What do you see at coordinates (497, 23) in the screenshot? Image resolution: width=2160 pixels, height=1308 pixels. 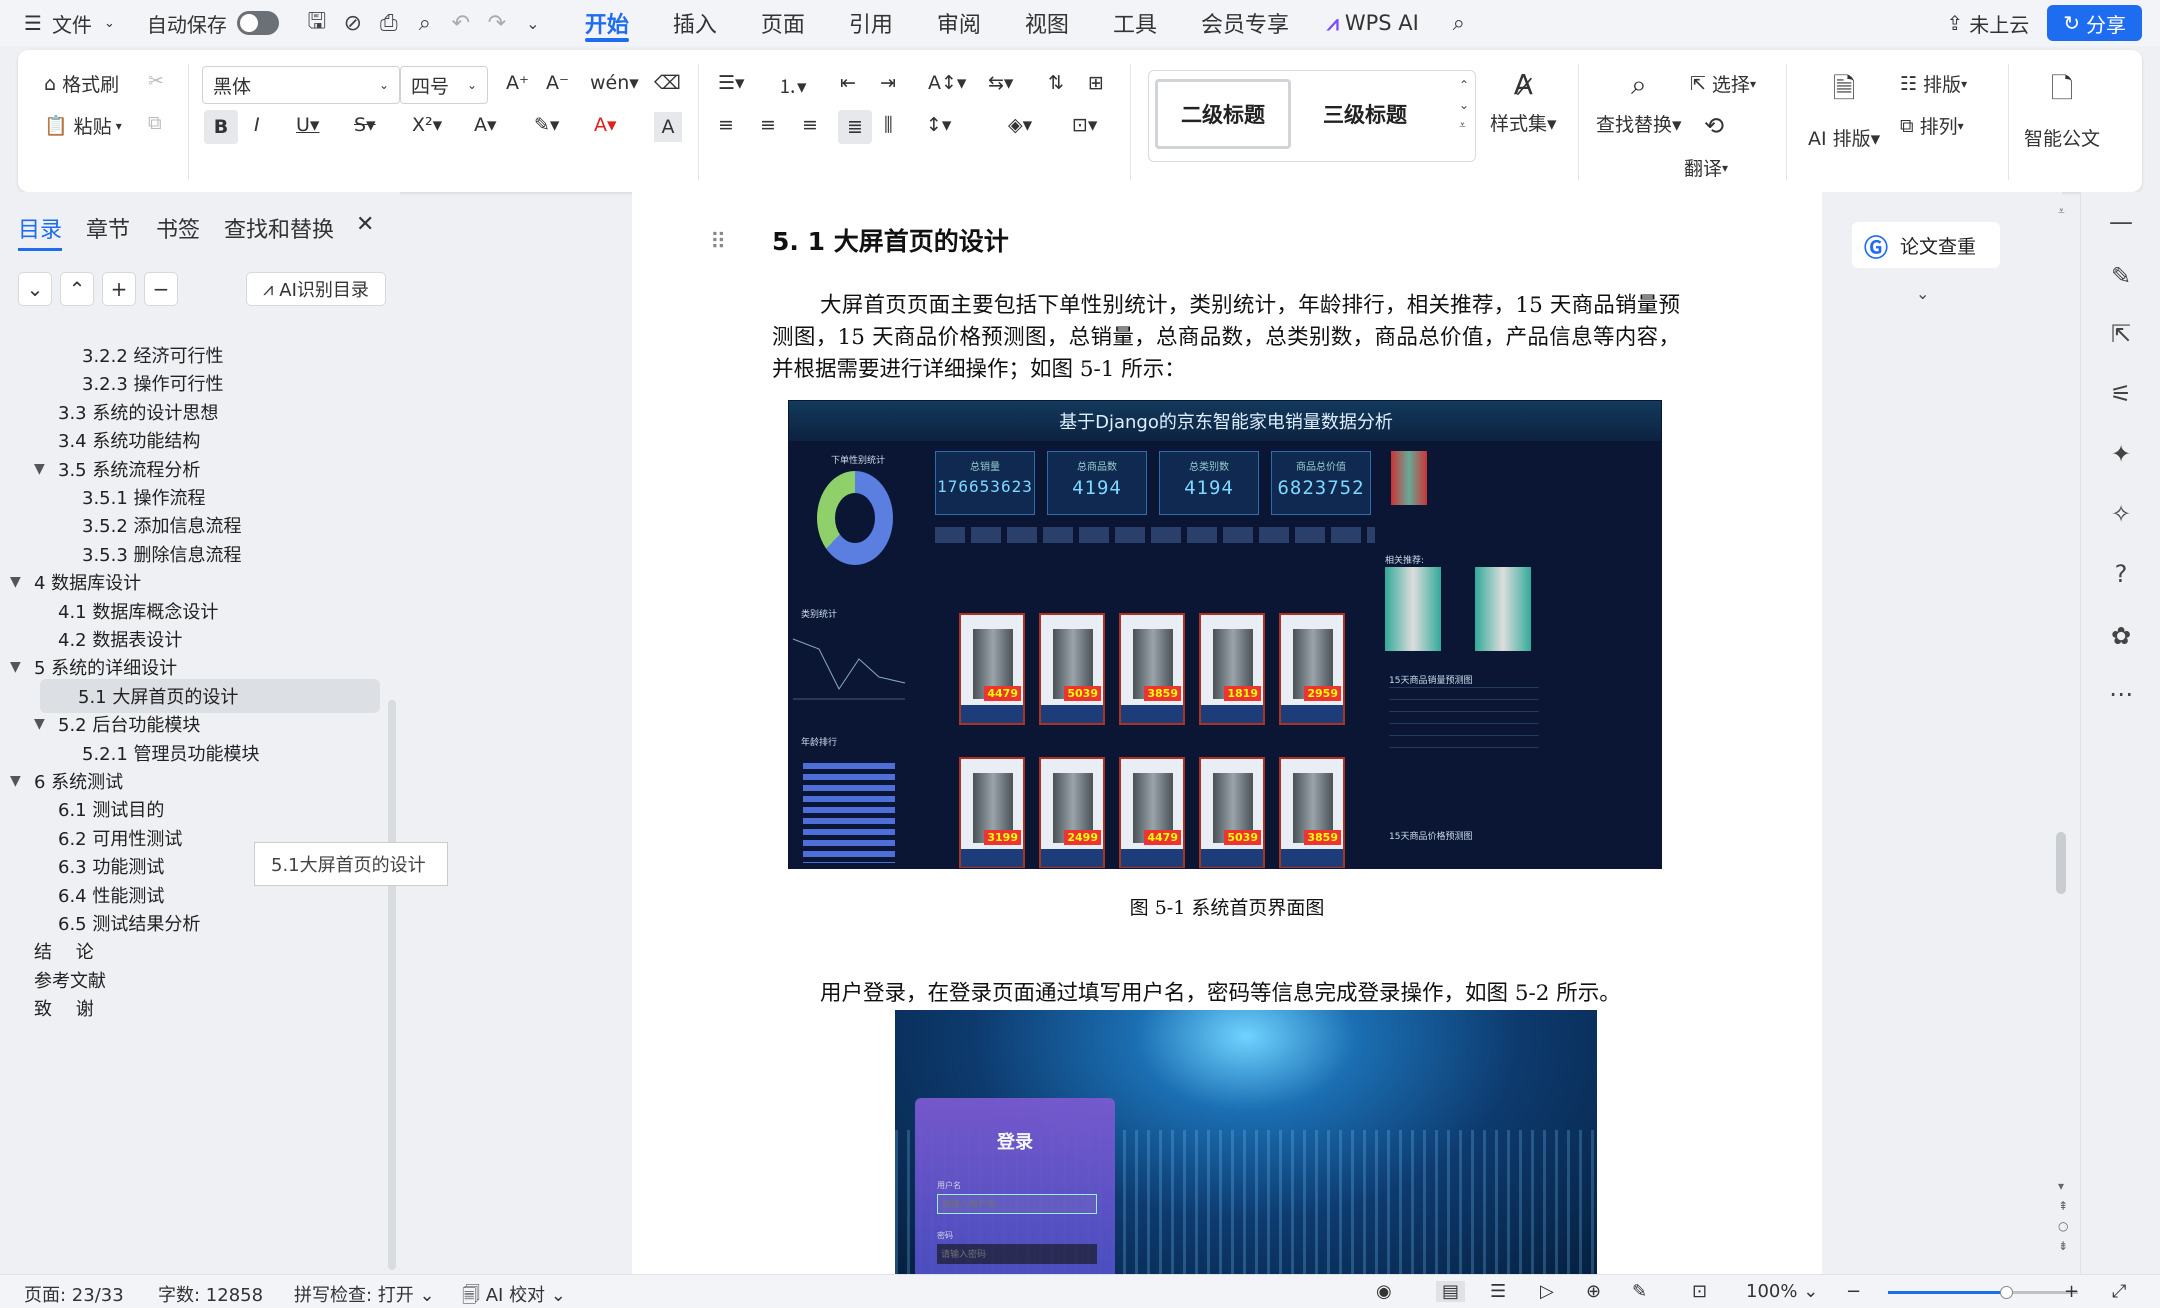 I see `redo-icon: ↷` at bounding box center [497, 23].